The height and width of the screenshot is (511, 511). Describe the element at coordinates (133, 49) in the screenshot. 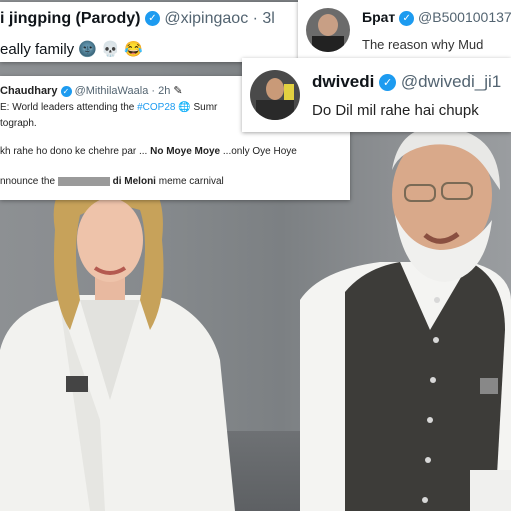

I see `laughing-crying-emoji: 😂` at that location.